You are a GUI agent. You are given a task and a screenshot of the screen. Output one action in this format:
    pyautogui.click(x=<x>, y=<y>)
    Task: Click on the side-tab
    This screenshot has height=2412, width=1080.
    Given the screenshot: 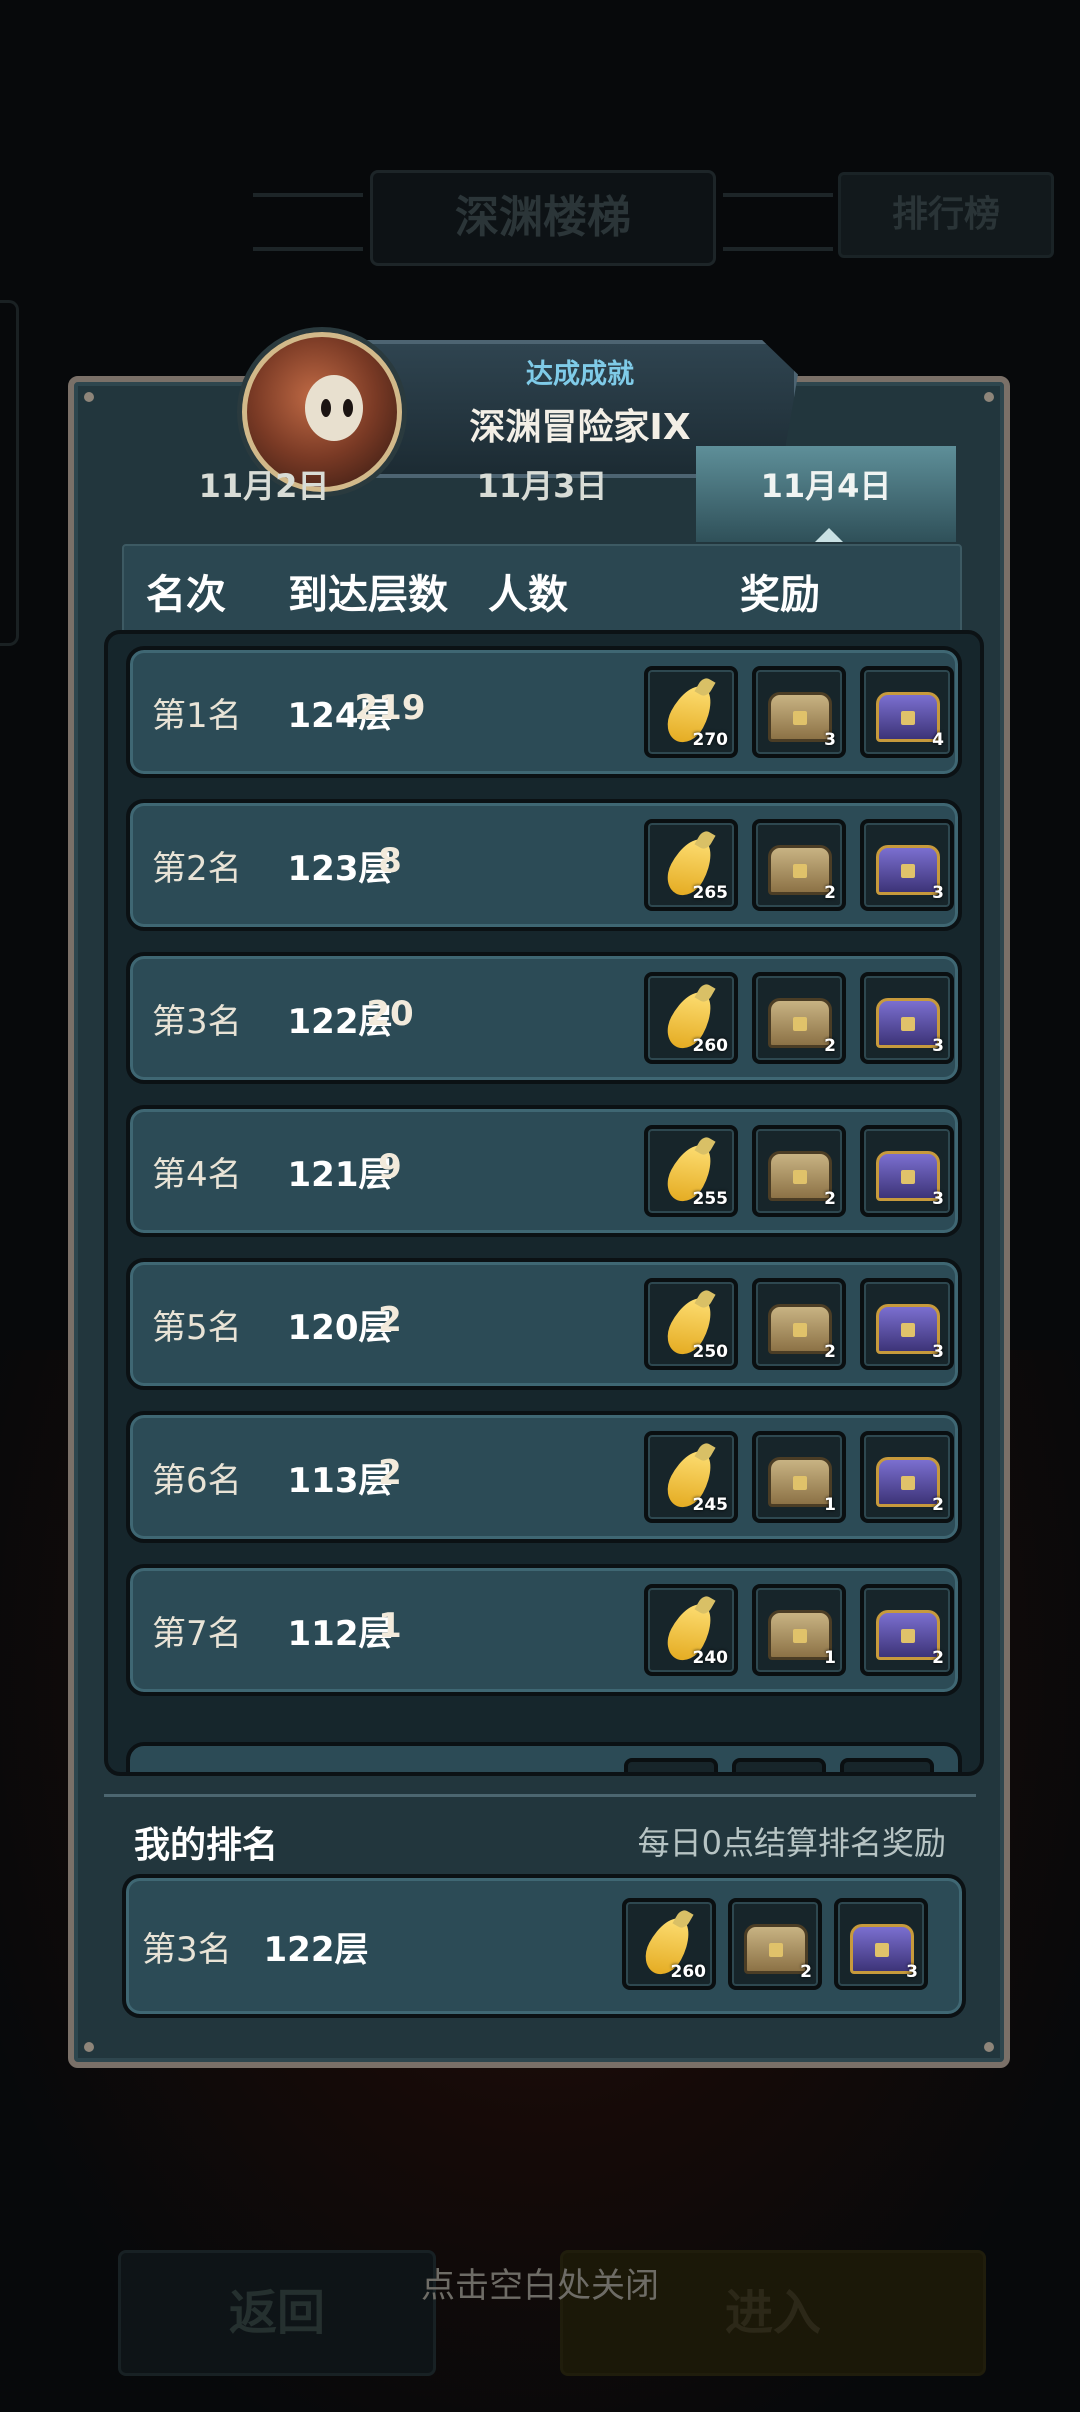 What is the action you would take?
    pyautogui.click(x=9, y=473)
    